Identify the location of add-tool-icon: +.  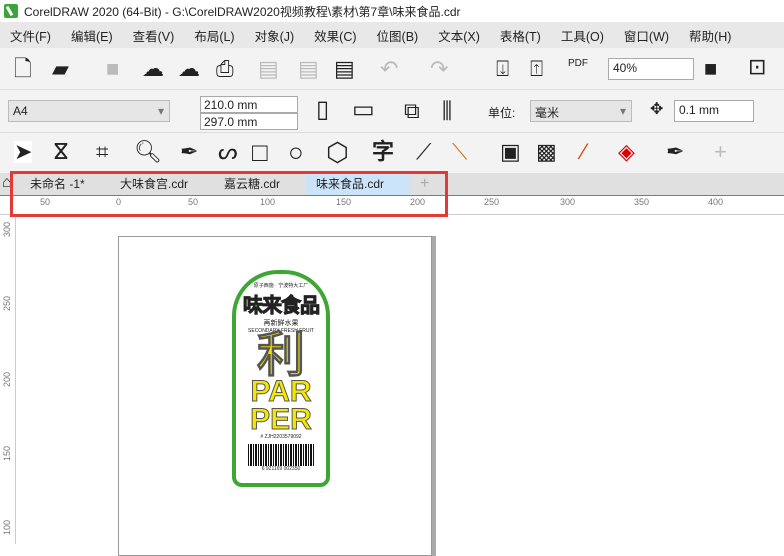
(720, 152).